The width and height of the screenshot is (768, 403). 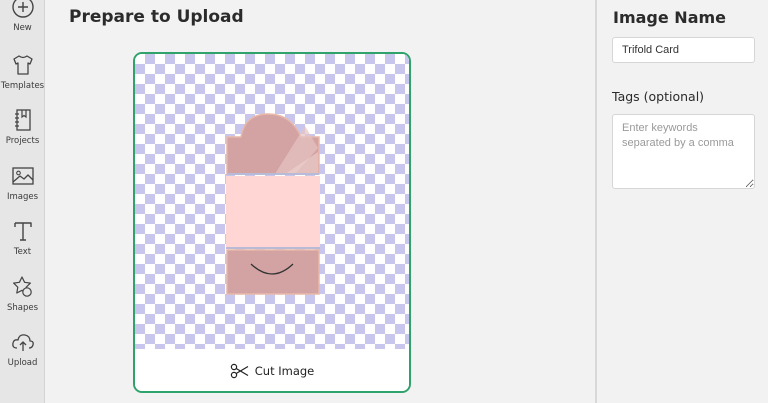 I want to click on image-name-input, so click(x=683, y=50).